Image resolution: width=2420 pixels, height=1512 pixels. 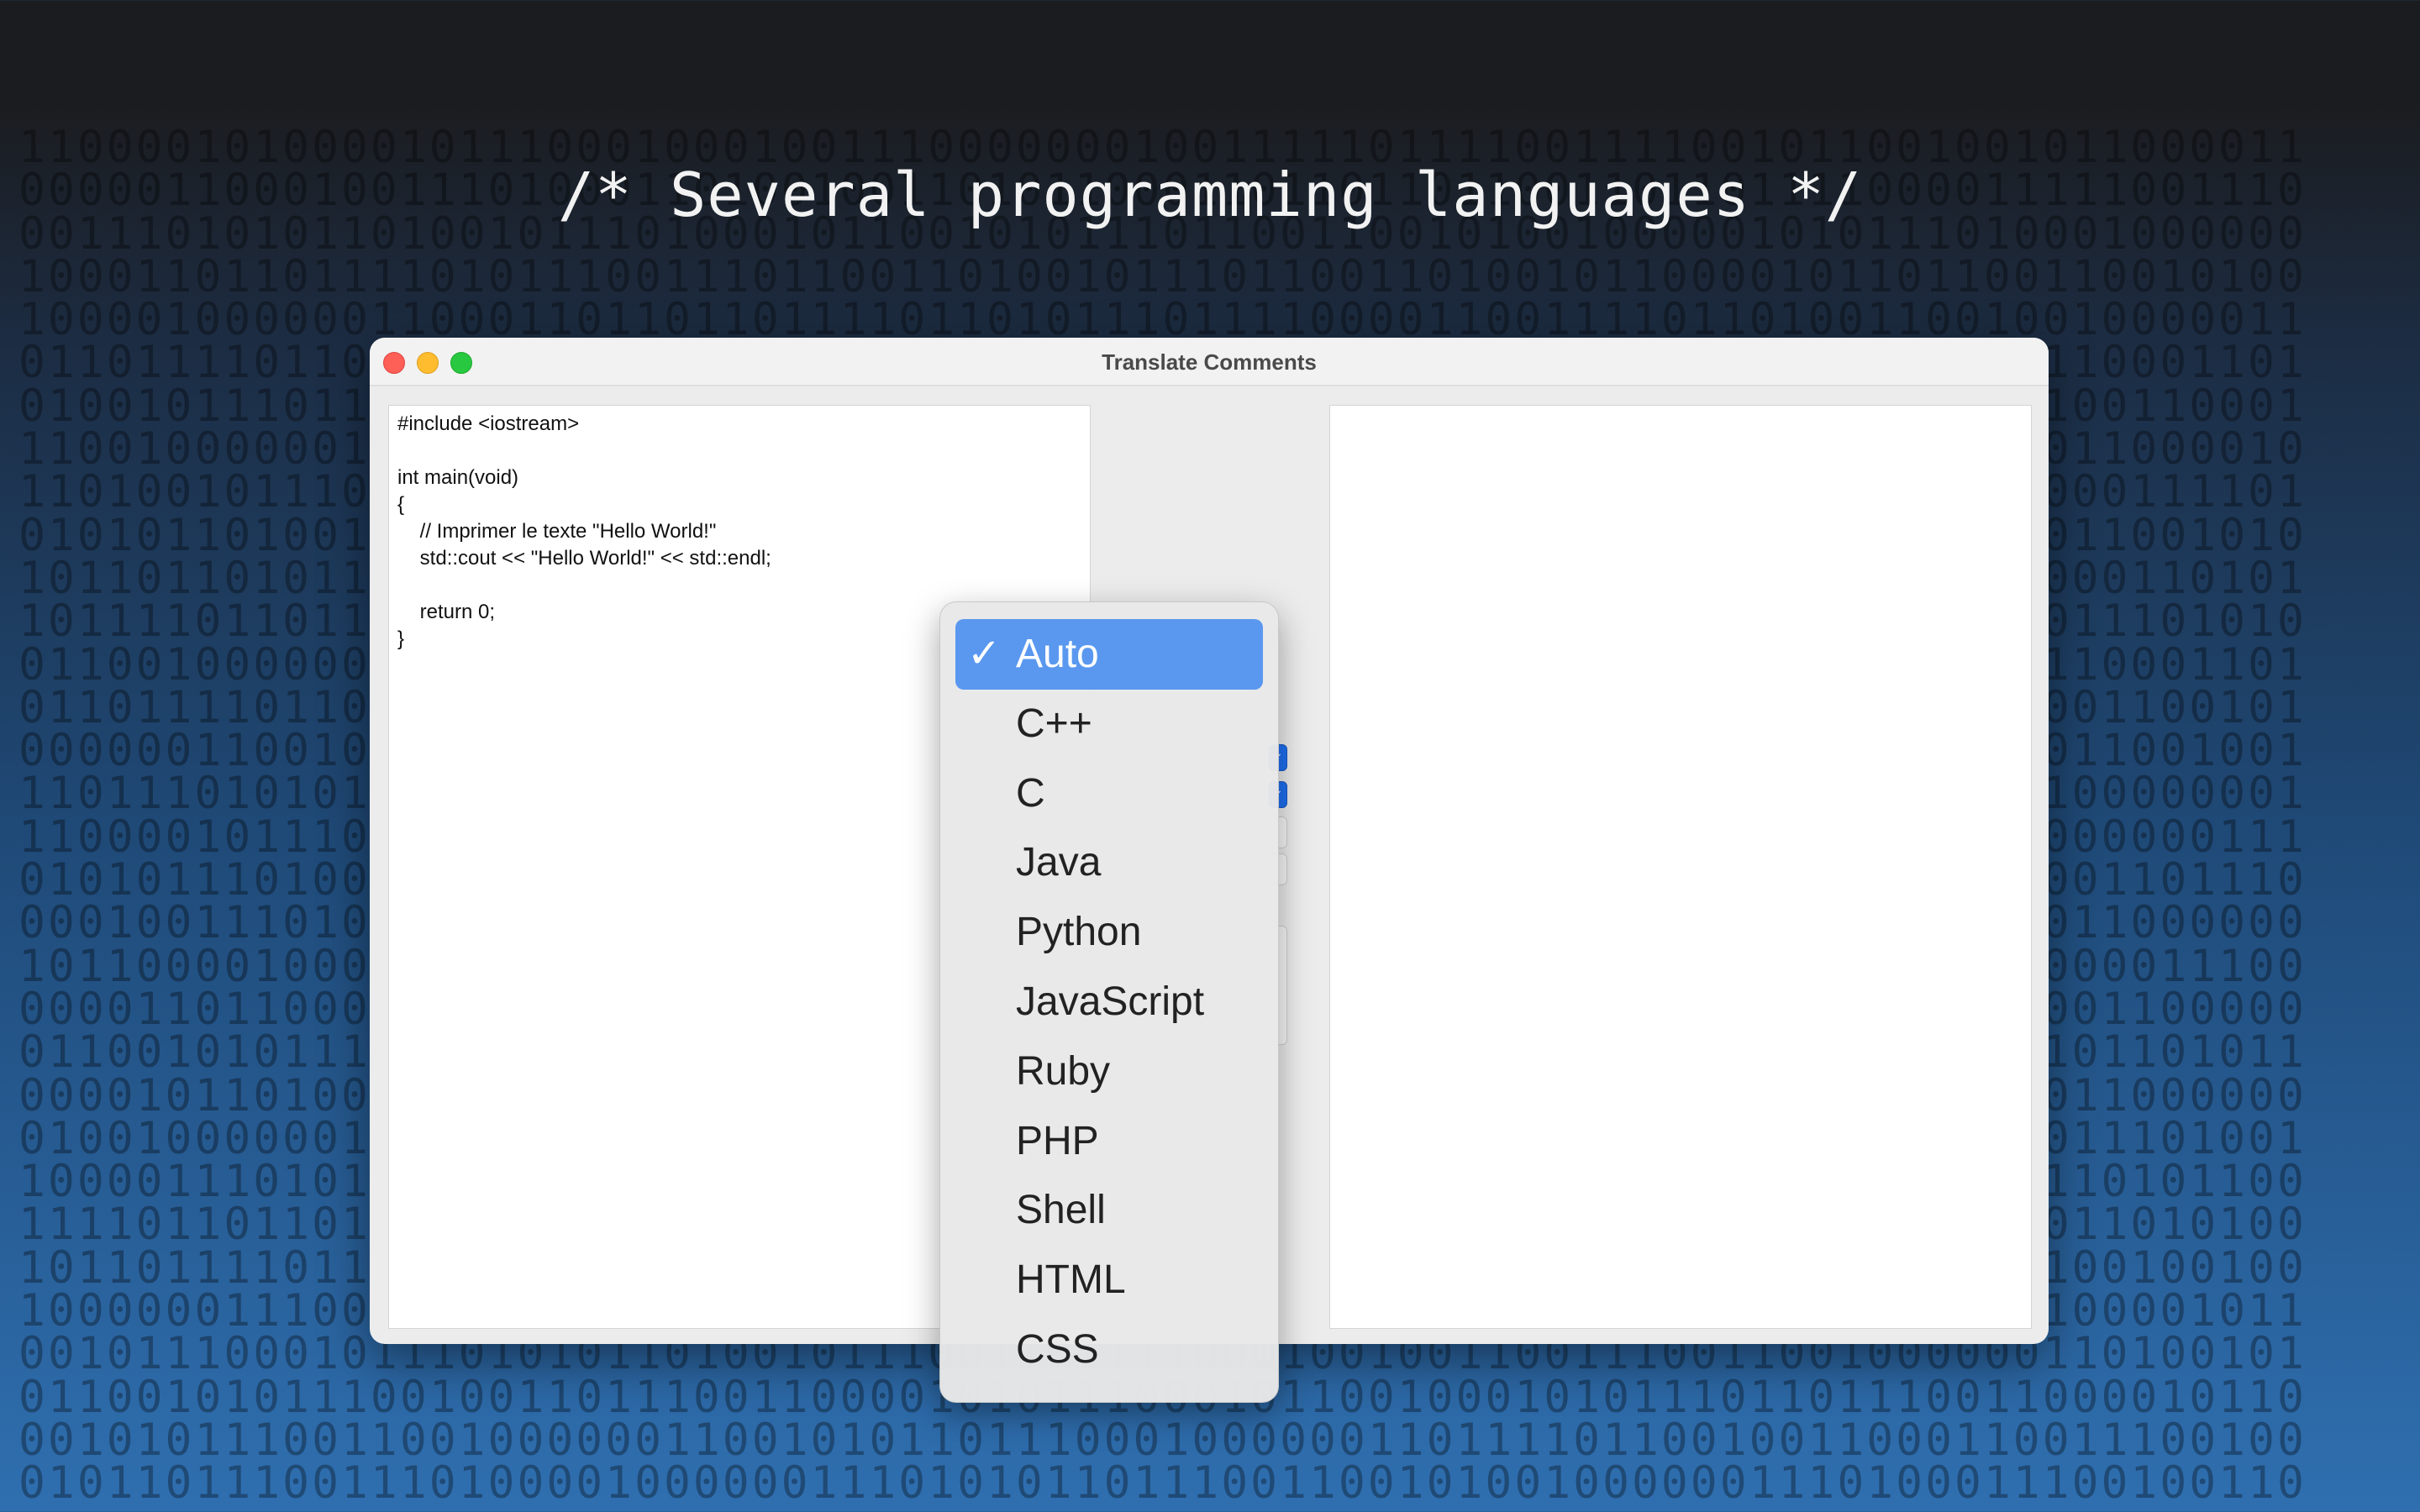 I want to click on code-line: #include <iostream>, so click(x=488, y=423).